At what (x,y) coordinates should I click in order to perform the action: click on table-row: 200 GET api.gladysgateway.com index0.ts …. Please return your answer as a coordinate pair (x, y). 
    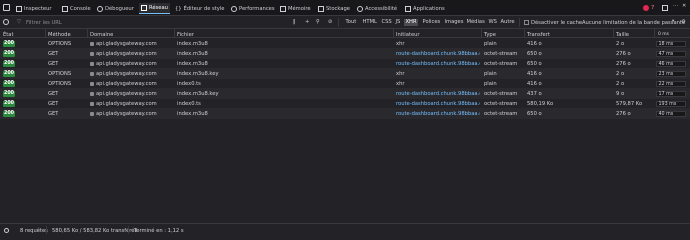
    Looking at the image, I should click on (345, 104).